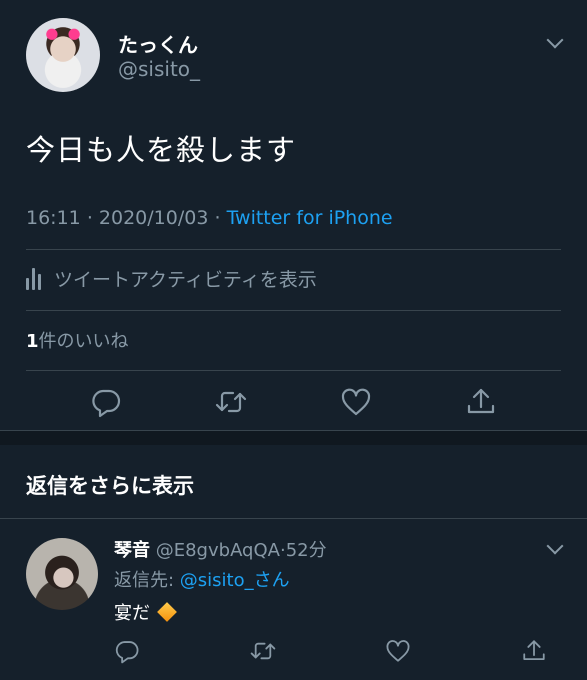  What do you see at coordinates (555, 546) in the screenshot?
I see `reply-menu-chevron-down-icon` at bounding box center [555, 546].